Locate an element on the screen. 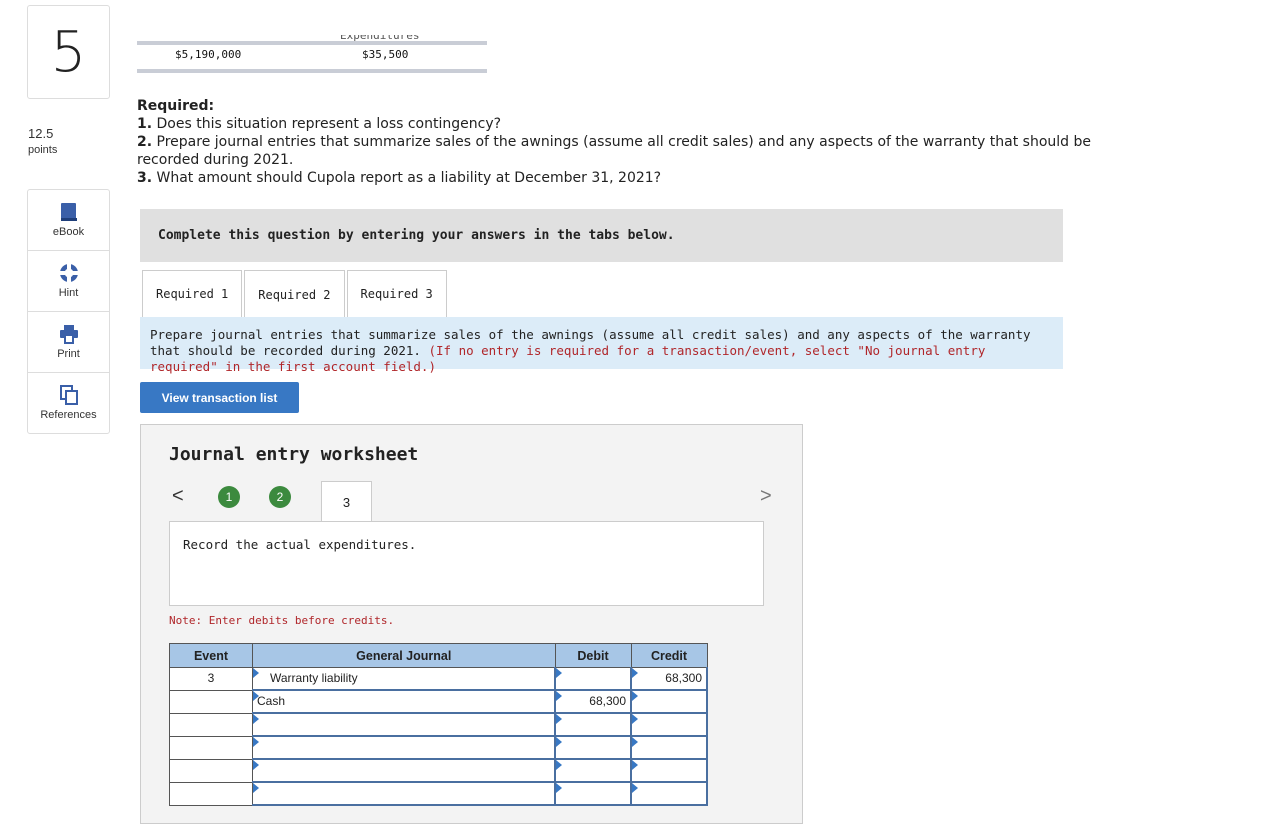 This screenshot has width=1282, height=824. points-display: 12.5 points is located at coordinates (42, 142).